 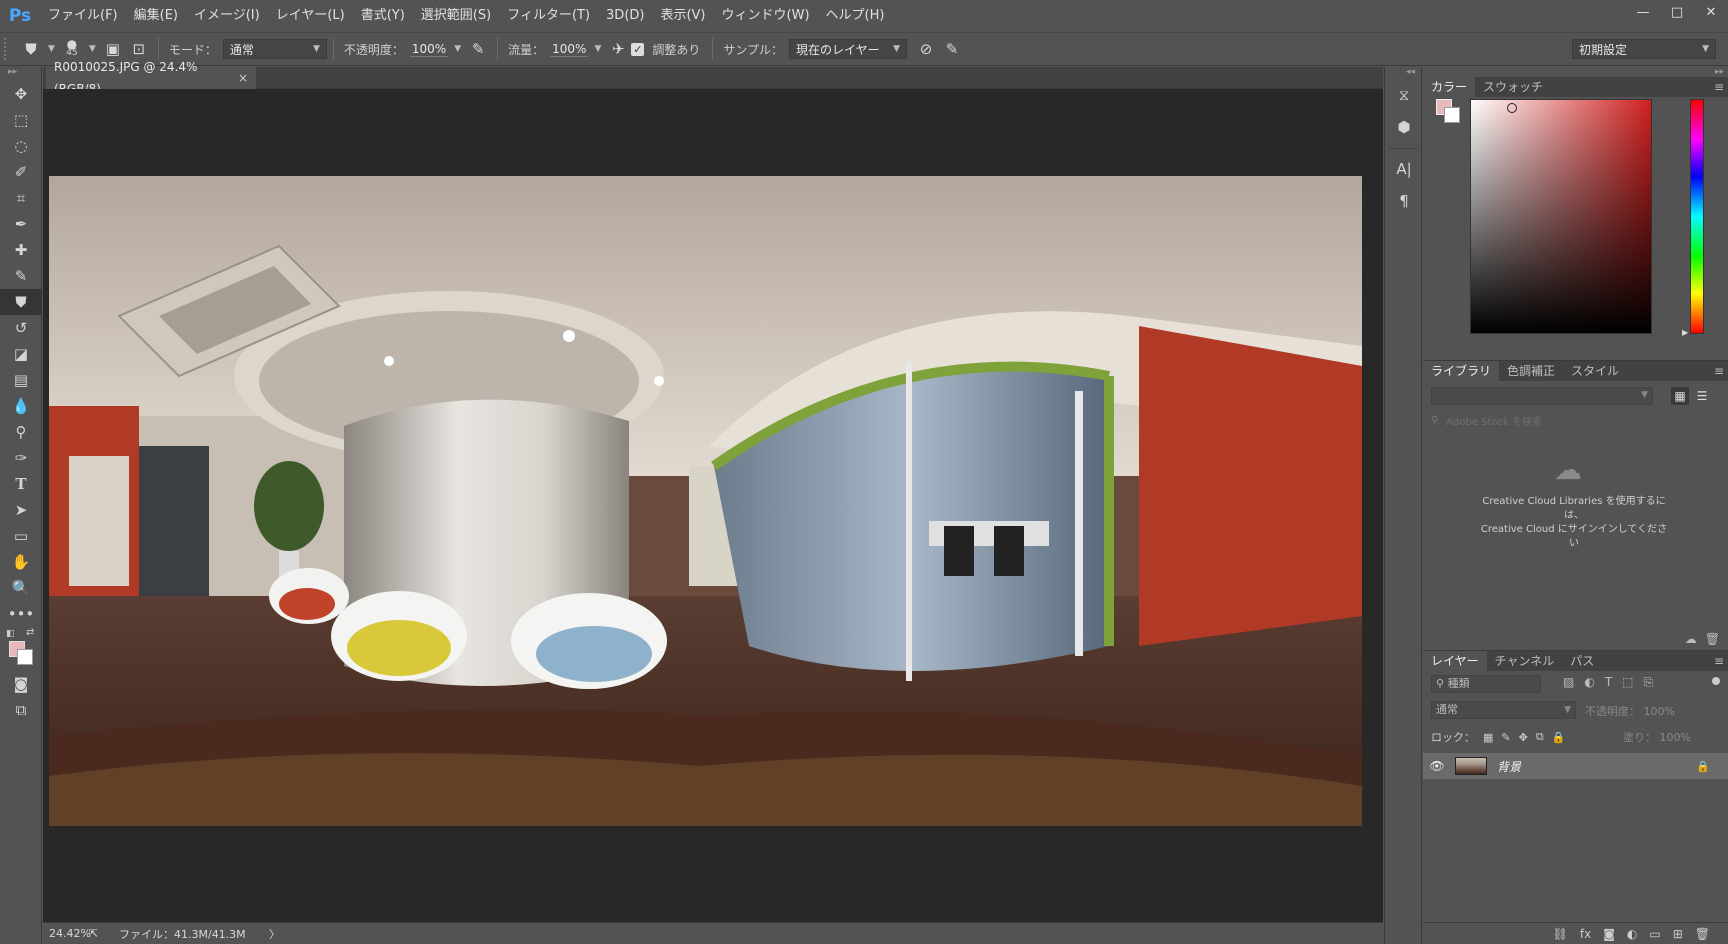 I want to click on lock-all-icon: 🔒, so click(x=1559, y=737).